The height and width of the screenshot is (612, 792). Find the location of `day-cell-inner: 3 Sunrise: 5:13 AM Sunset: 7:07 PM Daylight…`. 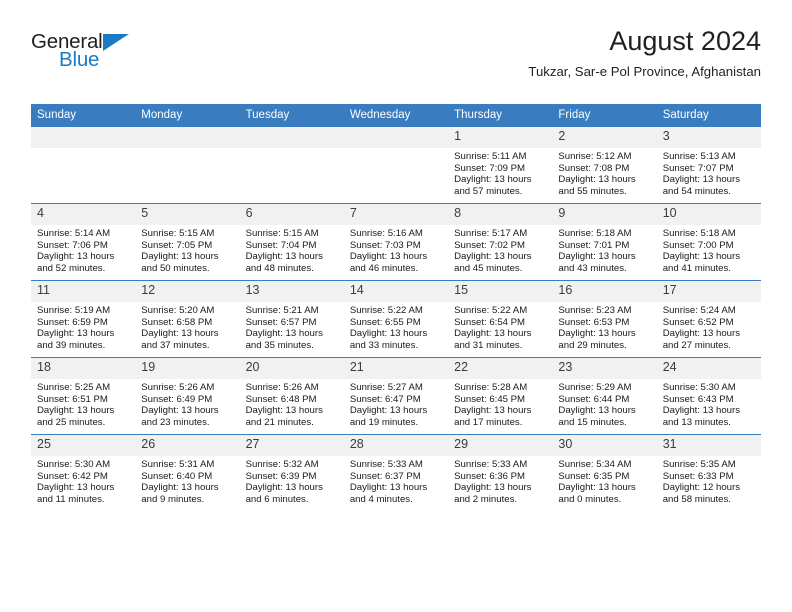

day-cell-inner: 3 Sunrise: 5:13 AM Sunset: 7:07 PM Daylight… is located at coordinates (708, 165).